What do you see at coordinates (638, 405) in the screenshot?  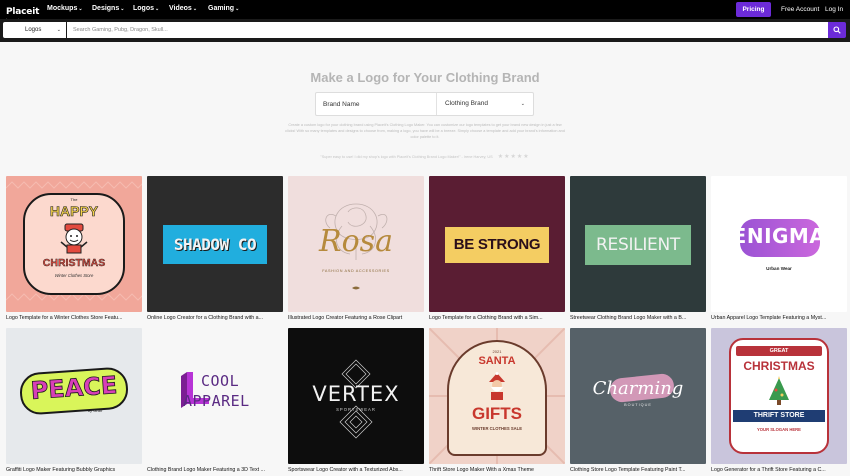 I see `logo-sub-text: BOUTIQUE` at bounding box center [638, 405].